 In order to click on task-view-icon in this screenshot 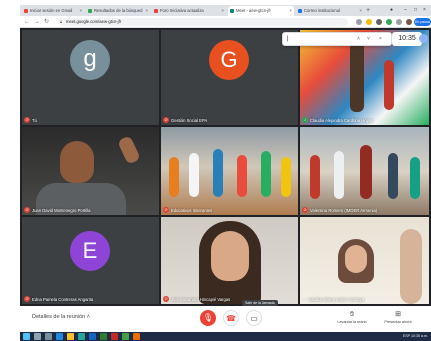, I will do `click(48, 336)`.